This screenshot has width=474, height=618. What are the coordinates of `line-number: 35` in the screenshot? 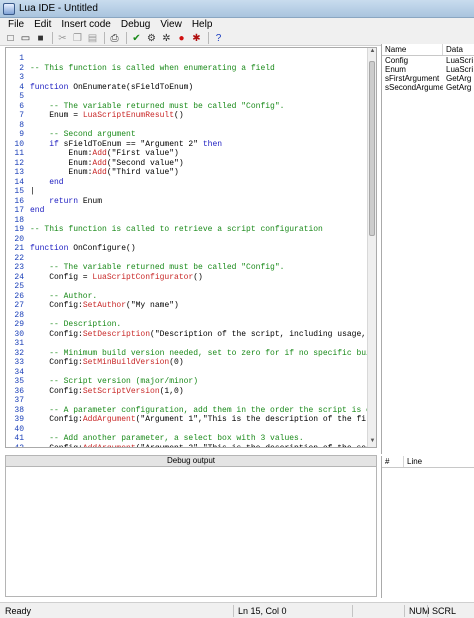 It's located at (19, 381).